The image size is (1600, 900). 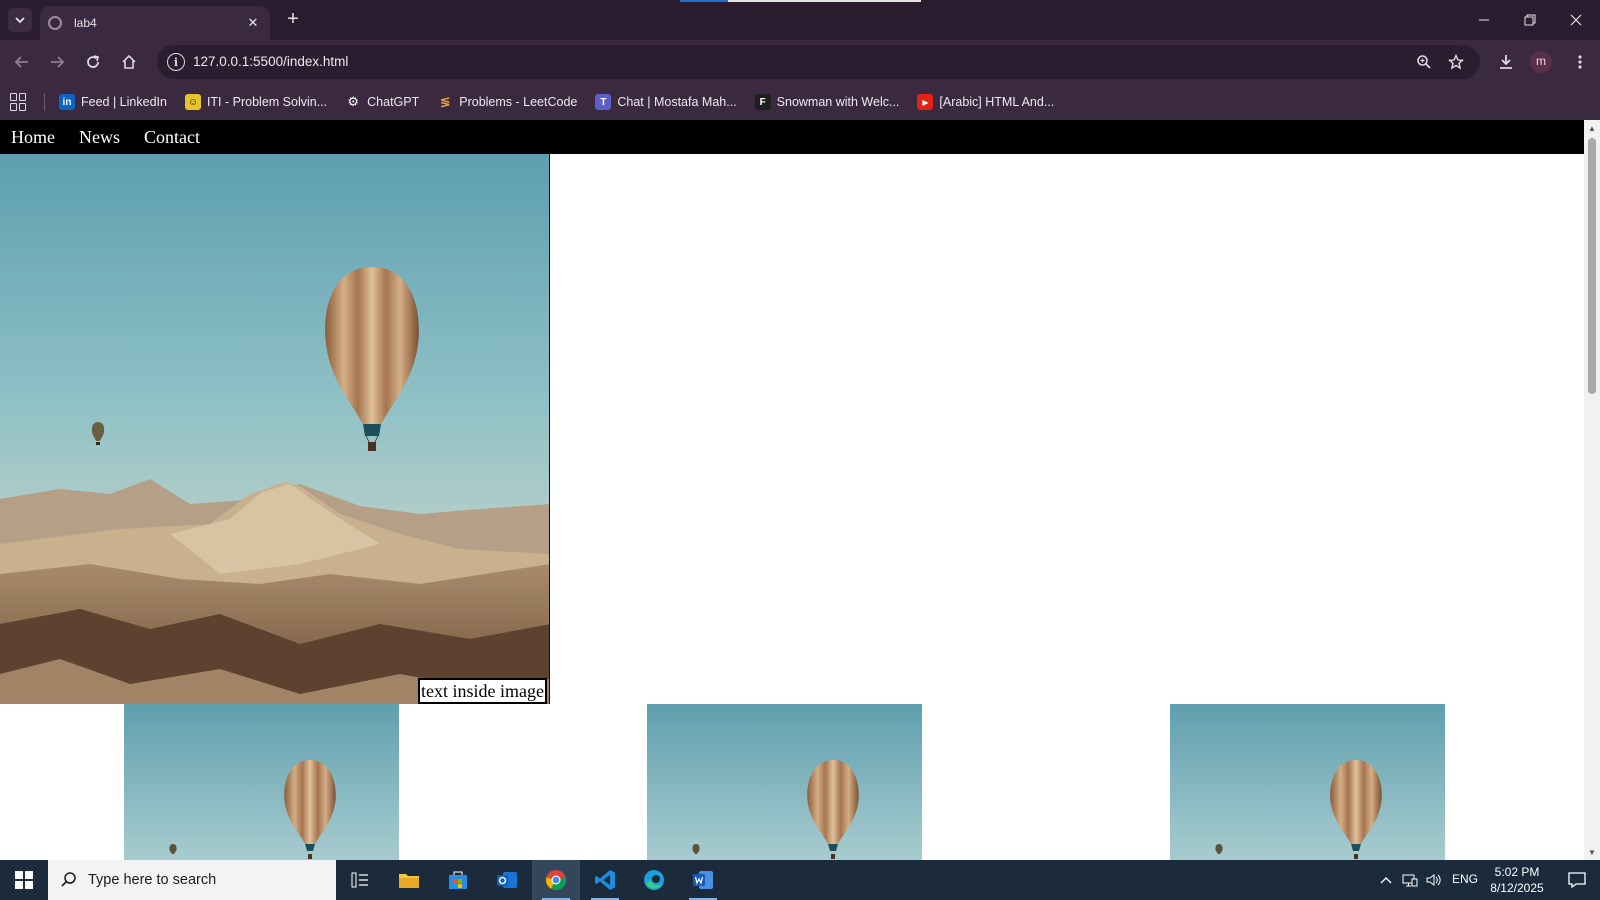 I want to click on home-button, so click(x=129, y=62).